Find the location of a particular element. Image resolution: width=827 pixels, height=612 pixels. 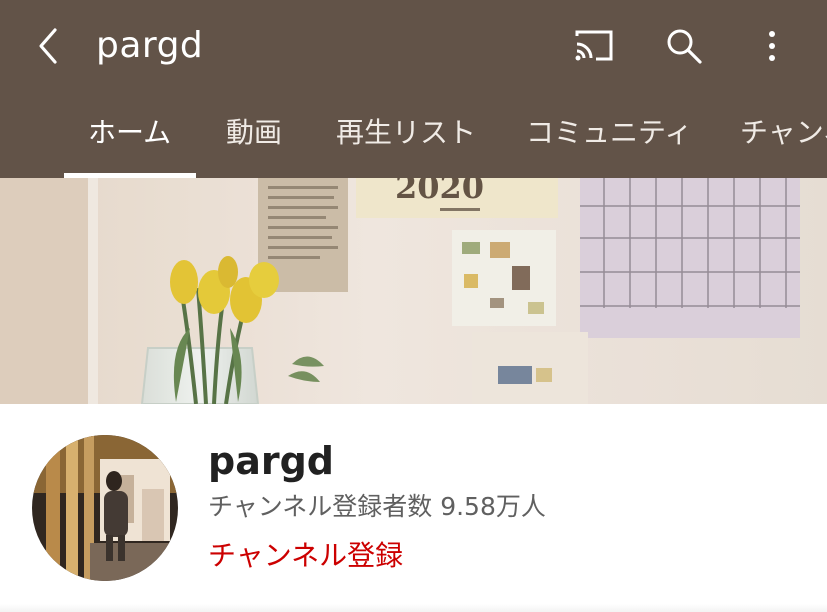

tab-playlists: 再生リスト is located at coordinates (406, 139).